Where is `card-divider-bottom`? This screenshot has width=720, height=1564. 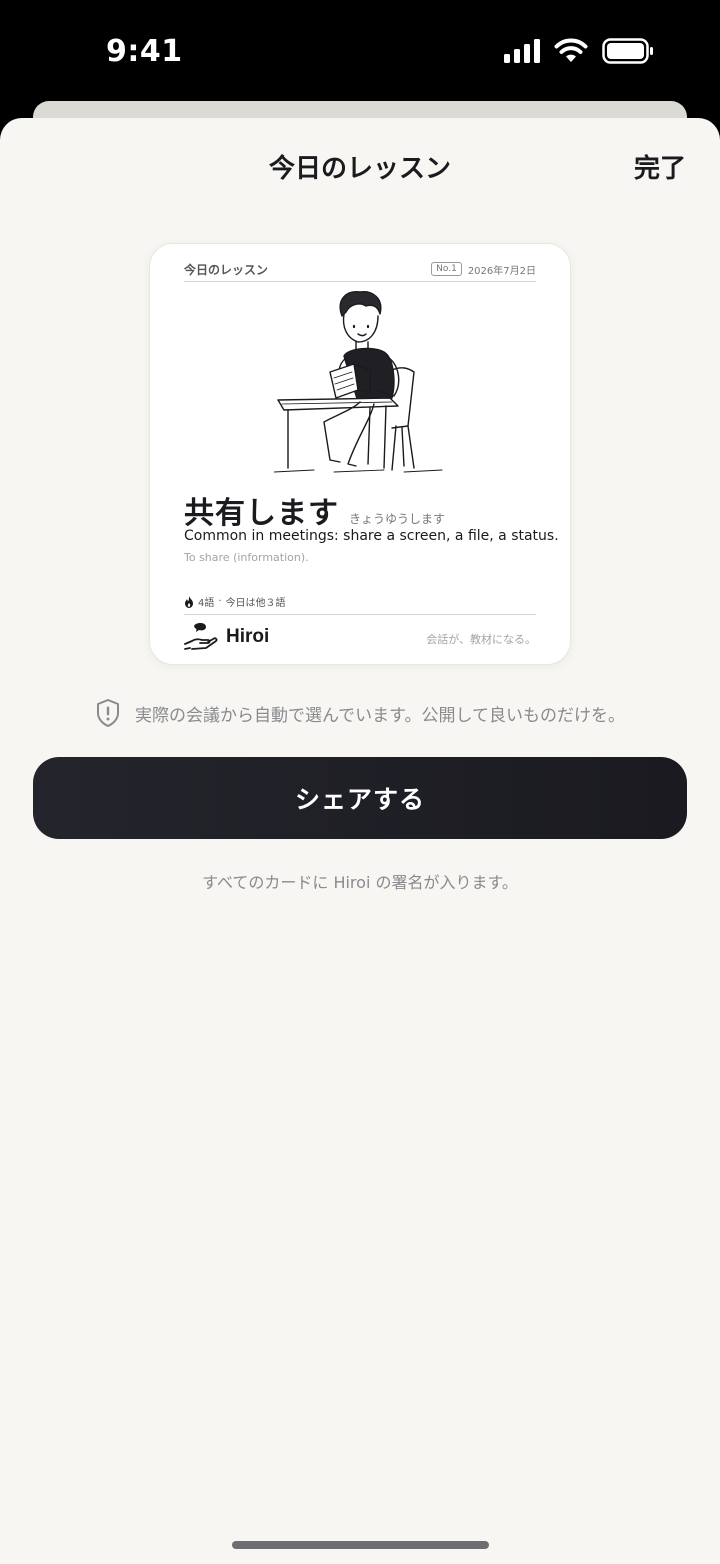 card-divider-bottom is located at coordinates (360, 614).